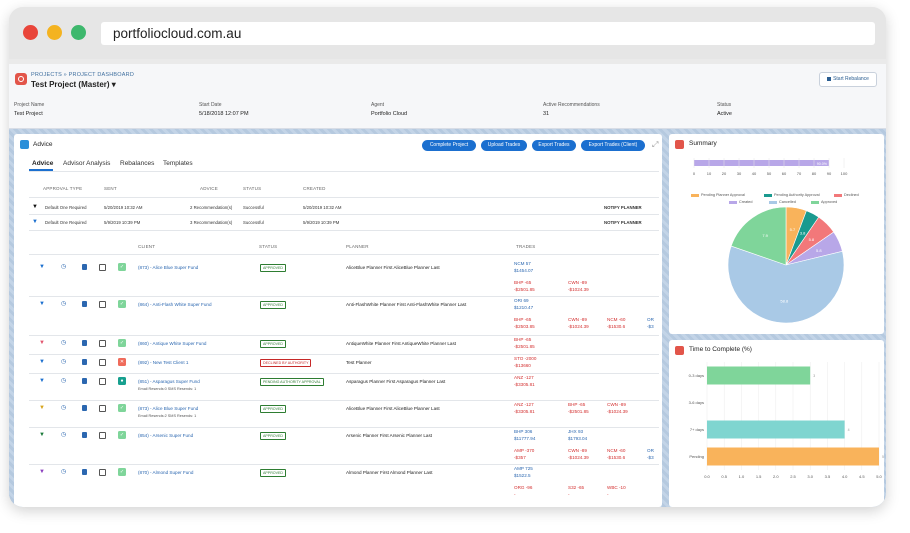 This screenshot has width=910, height=533. What do you see at coordinates (812, 239) in the screenshot?
I see `pie-slice-label: 5.8` at bounding box center [812, 239].